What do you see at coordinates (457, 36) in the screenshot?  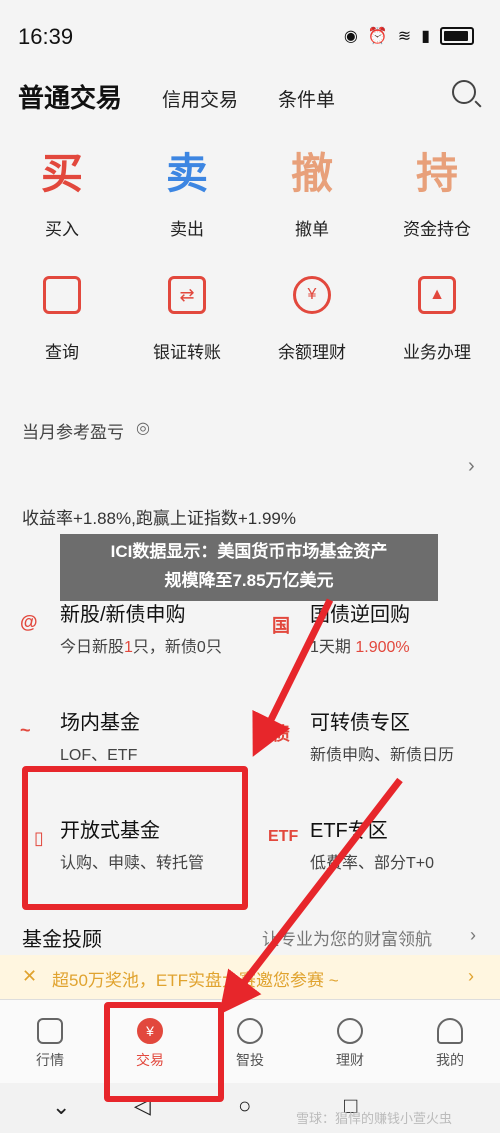 I see `battery-icon` at bounding box center [457, 36].